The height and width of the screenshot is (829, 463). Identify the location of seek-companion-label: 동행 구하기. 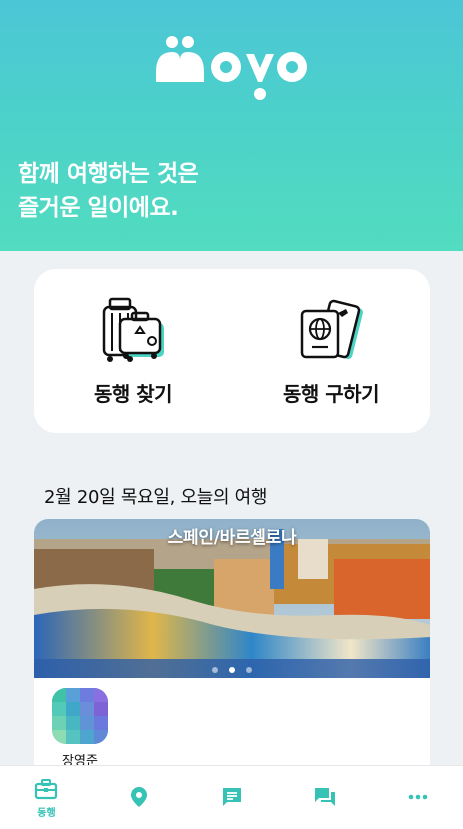
(331, 394).